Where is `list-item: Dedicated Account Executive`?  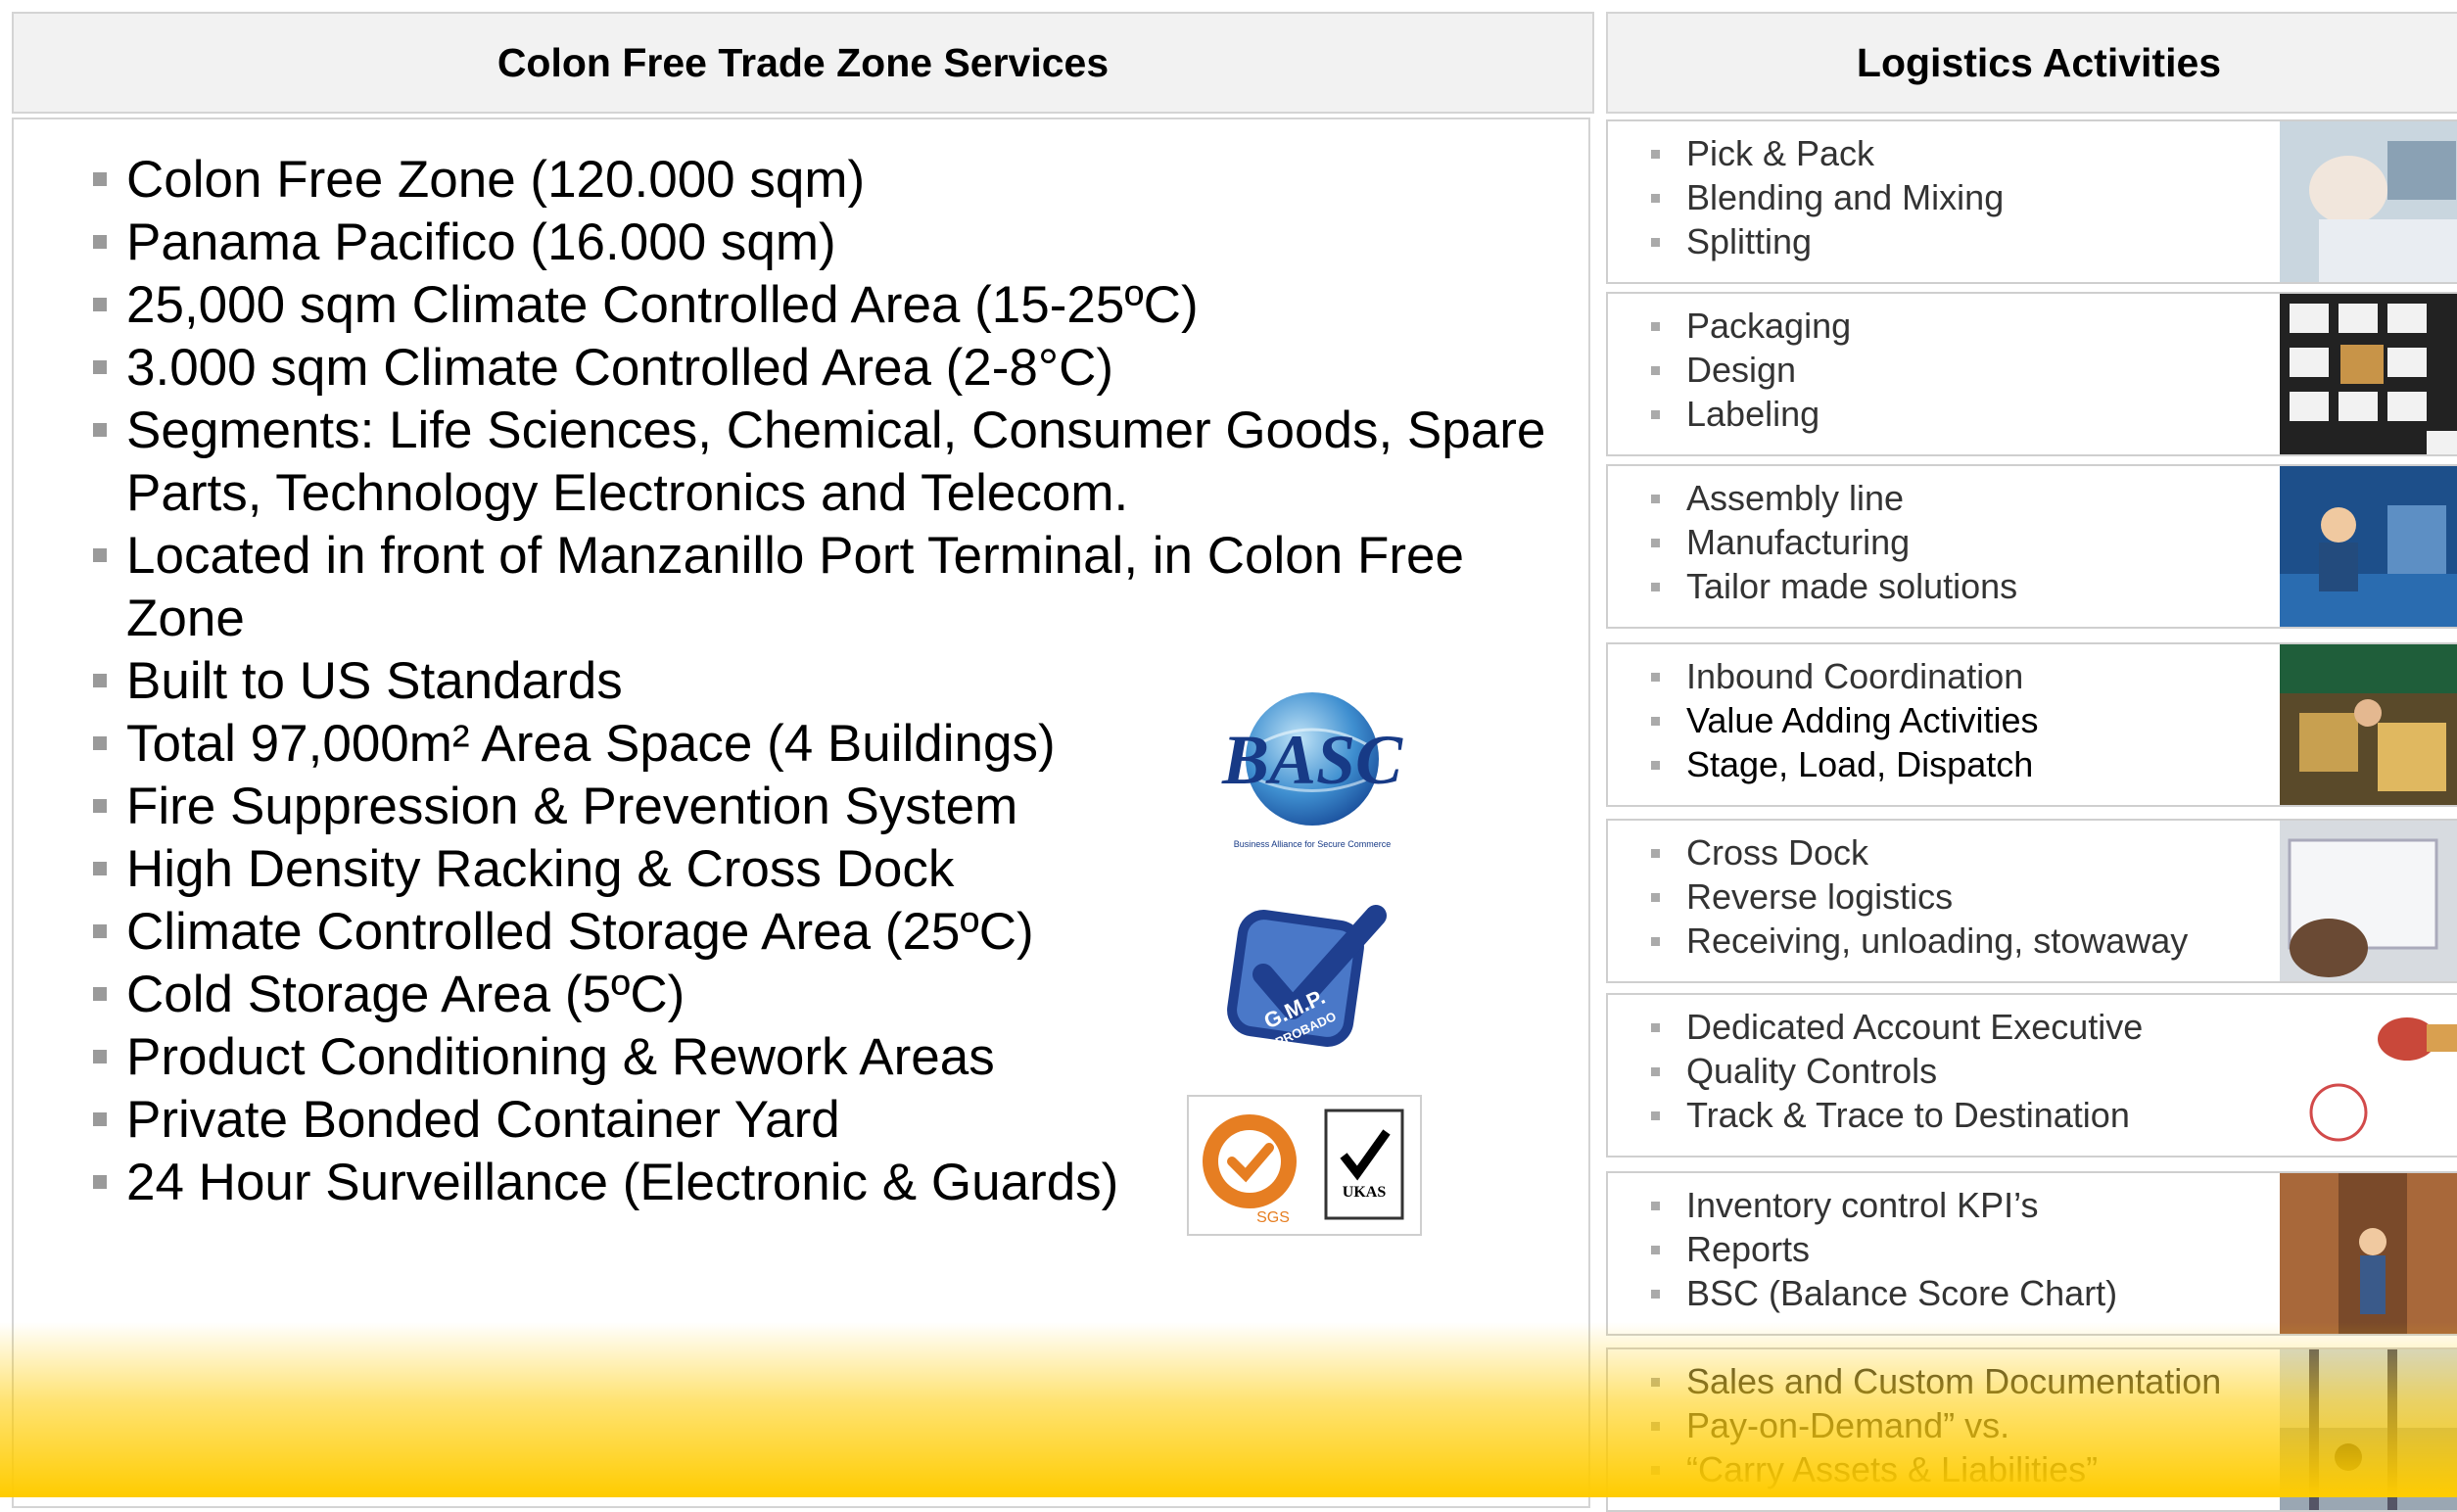
list-item: Dedicated Account Executive is located at coordinates (1890, 1027).